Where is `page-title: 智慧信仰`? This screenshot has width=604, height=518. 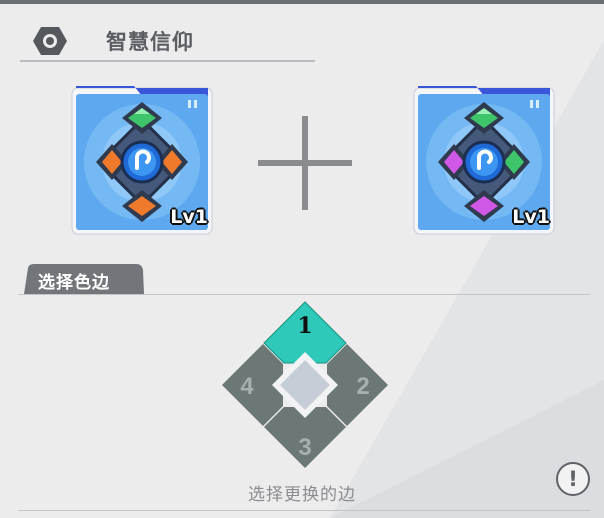 page-title: 智慧信仰 is located at coordinates (150, 42).